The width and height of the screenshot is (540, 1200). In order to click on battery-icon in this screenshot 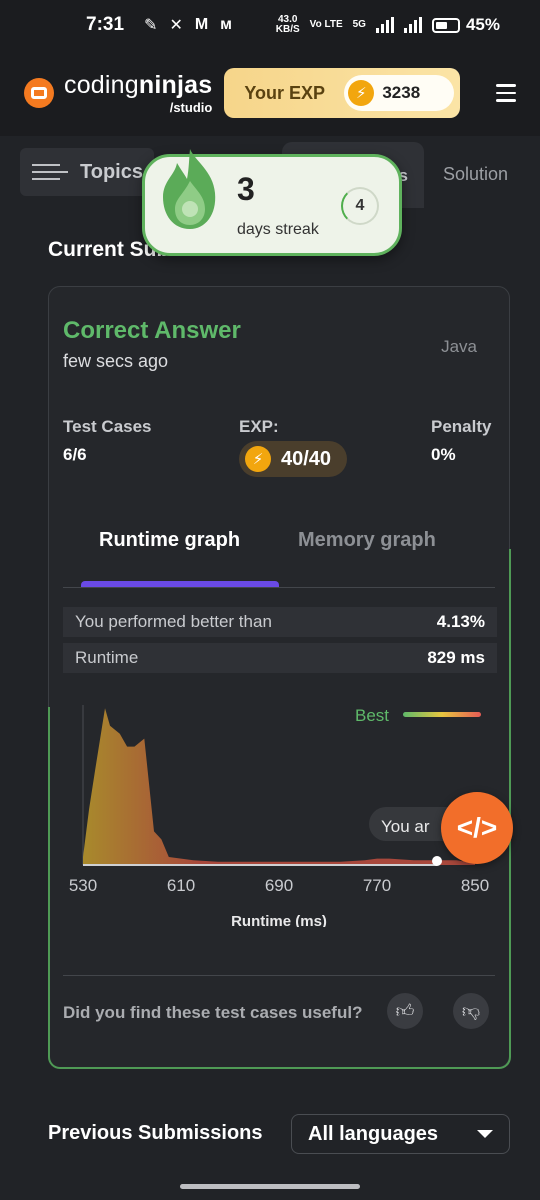, I will do `click(445, 25)`.